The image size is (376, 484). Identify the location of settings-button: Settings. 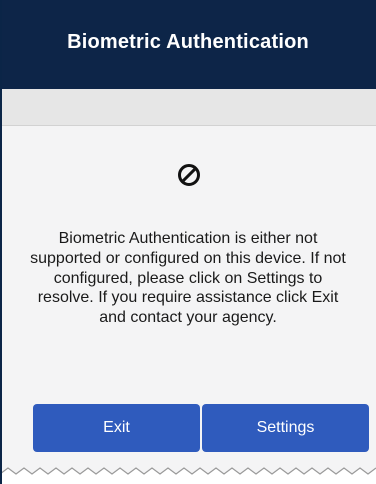
(285, 428).